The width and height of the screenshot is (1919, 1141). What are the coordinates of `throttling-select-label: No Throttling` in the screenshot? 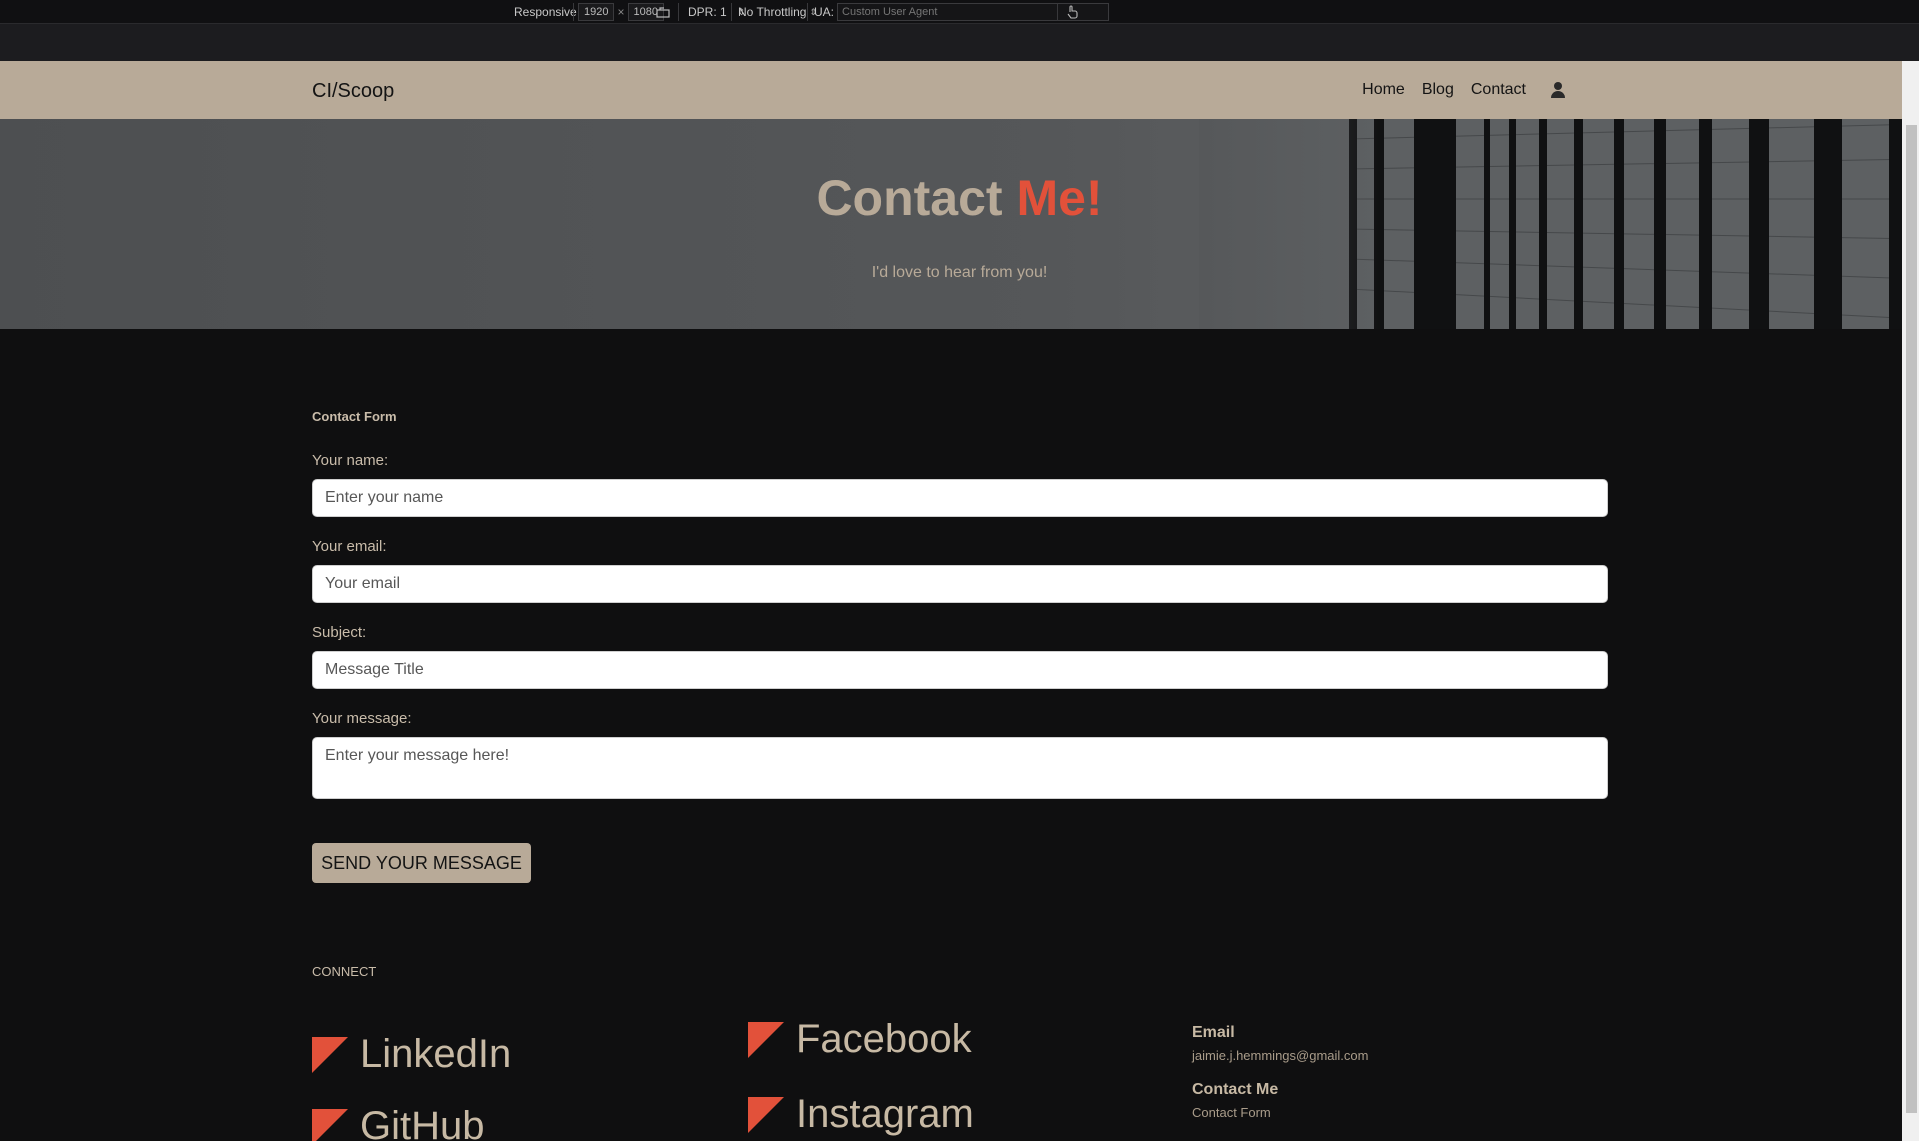 It's located at (772, 12).